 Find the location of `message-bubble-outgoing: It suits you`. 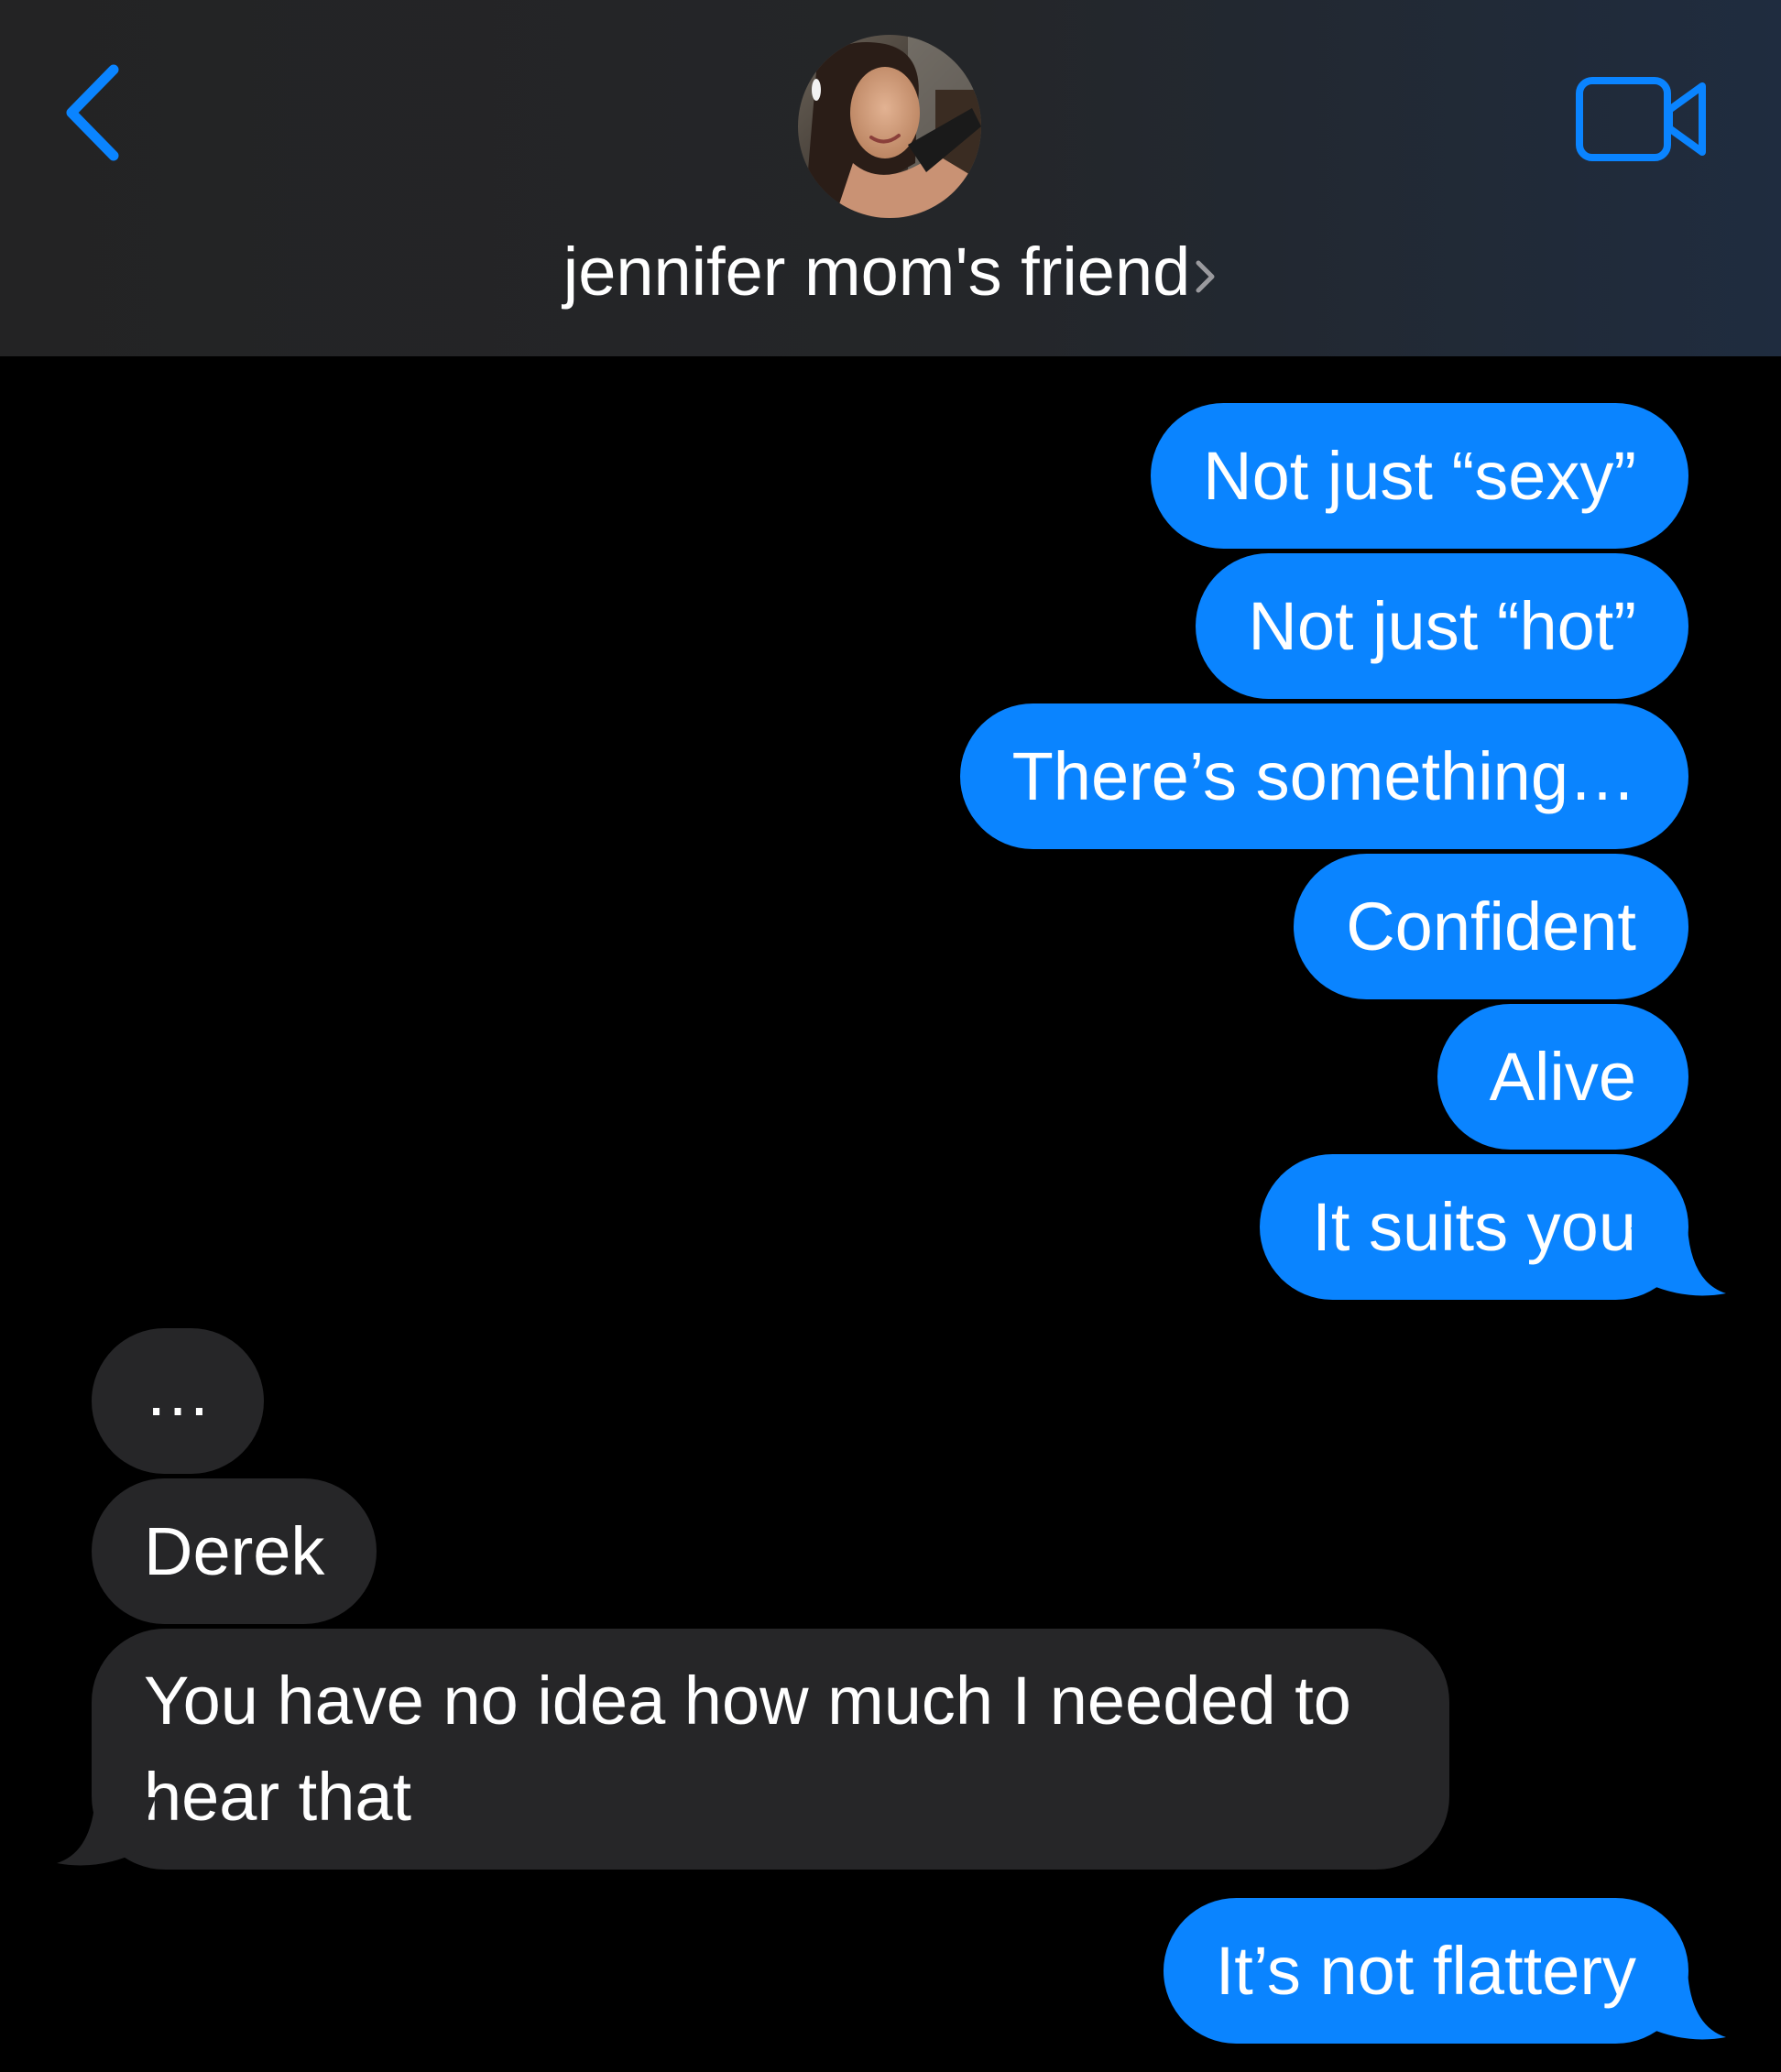

message-bubble-outgoing: It suits you is located at coordinates (1474, 1227).